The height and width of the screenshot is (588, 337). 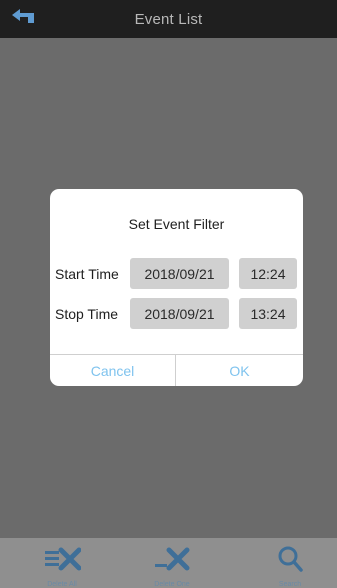 I want to click on search-button: Search, so click(x=290, y=563).